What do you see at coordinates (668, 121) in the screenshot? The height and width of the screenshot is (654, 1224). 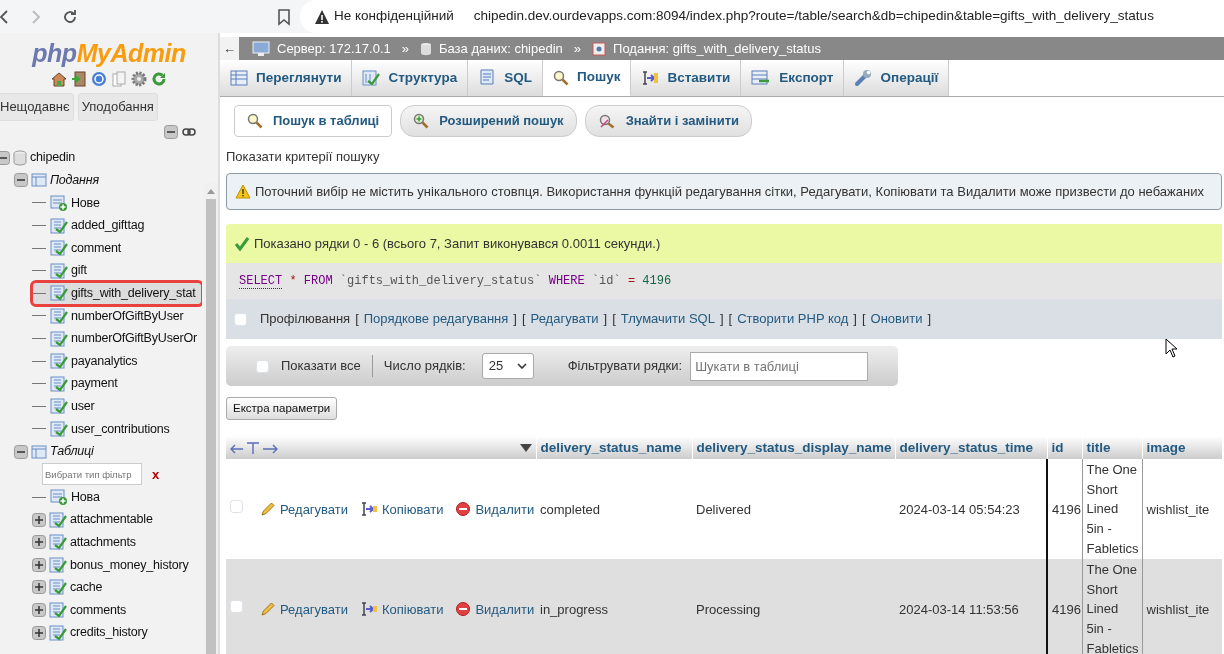 I see `subtab-button: Знайти і замінити` at bounding box center [668, 121].